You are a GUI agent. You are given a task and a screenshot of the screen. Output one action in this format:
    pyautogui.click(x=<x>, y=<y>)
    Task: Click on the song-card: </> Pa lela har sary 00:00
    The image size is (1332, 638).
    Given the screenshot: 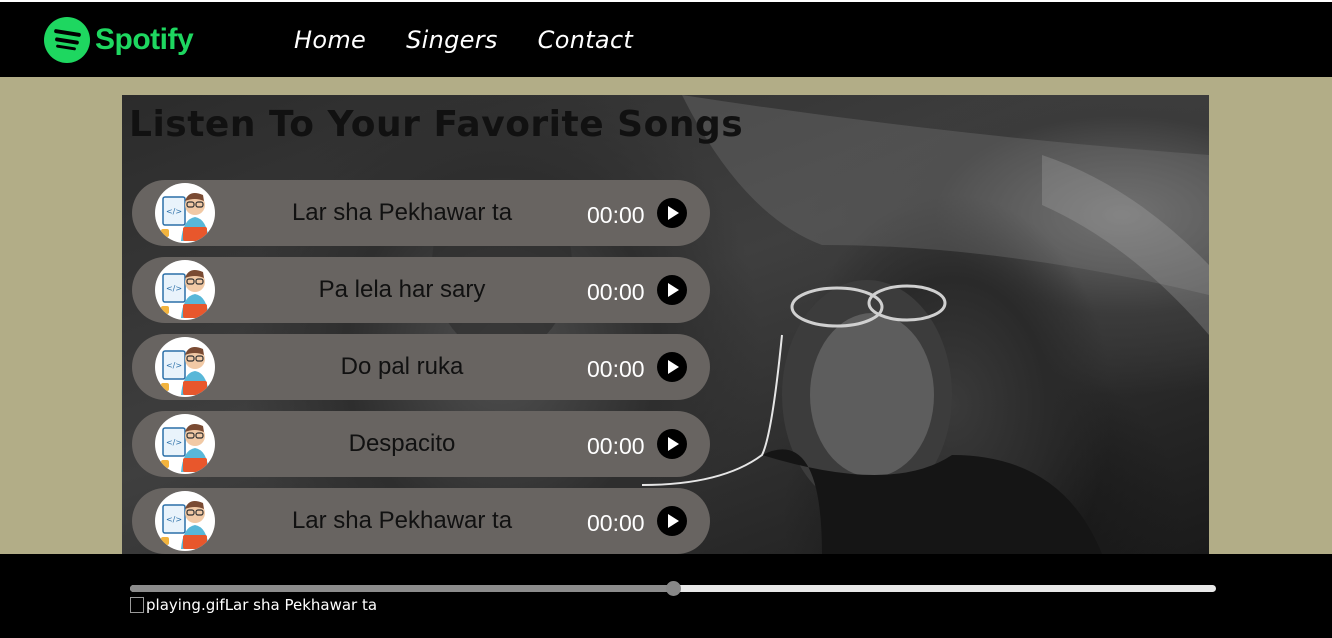 What is the action you would take?
    pyautogui.click(x=421, y=290)
    